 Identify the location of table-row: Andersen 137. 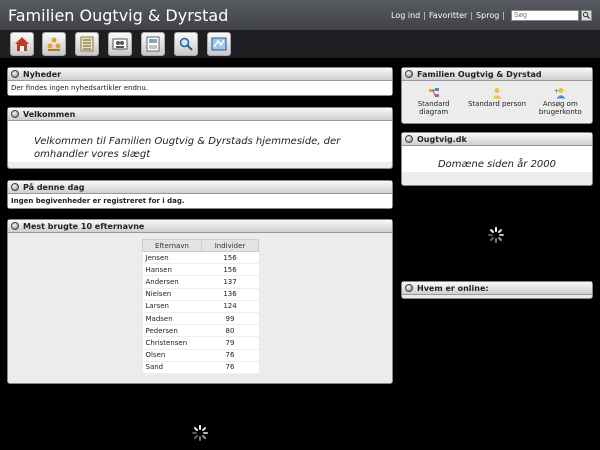
(200, 282).